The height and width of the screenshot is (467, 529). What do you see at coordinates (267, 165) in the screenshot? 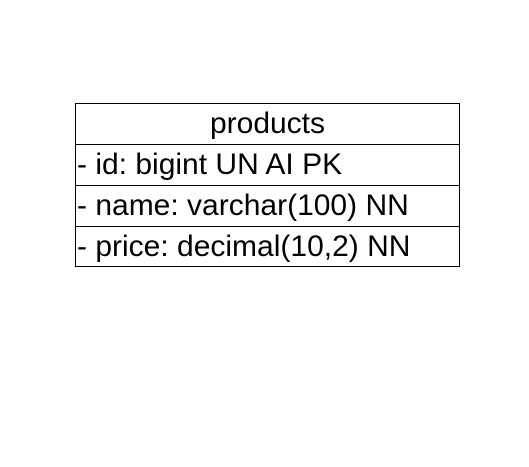
I see `field-id: - id: bigint UN AI PK` at bounding box center [267, 165].